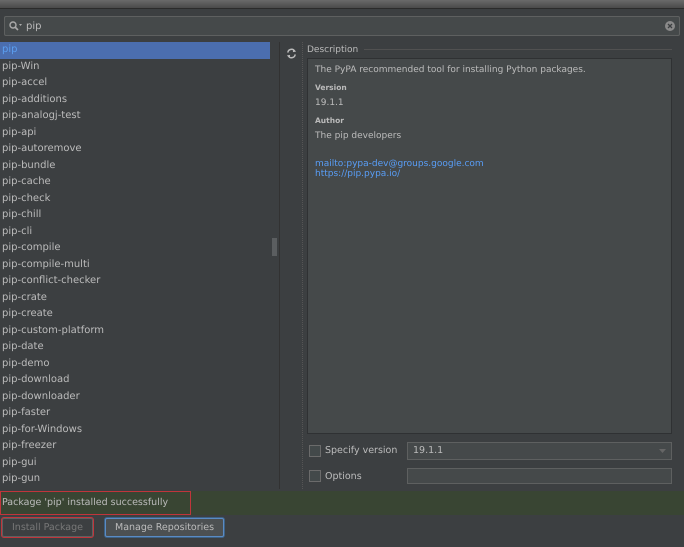 This screenshot has width=684, height=547. Describe the element at coordinates (135, 232) in the screenshot. I see `package-item: pip-cli` at that location.